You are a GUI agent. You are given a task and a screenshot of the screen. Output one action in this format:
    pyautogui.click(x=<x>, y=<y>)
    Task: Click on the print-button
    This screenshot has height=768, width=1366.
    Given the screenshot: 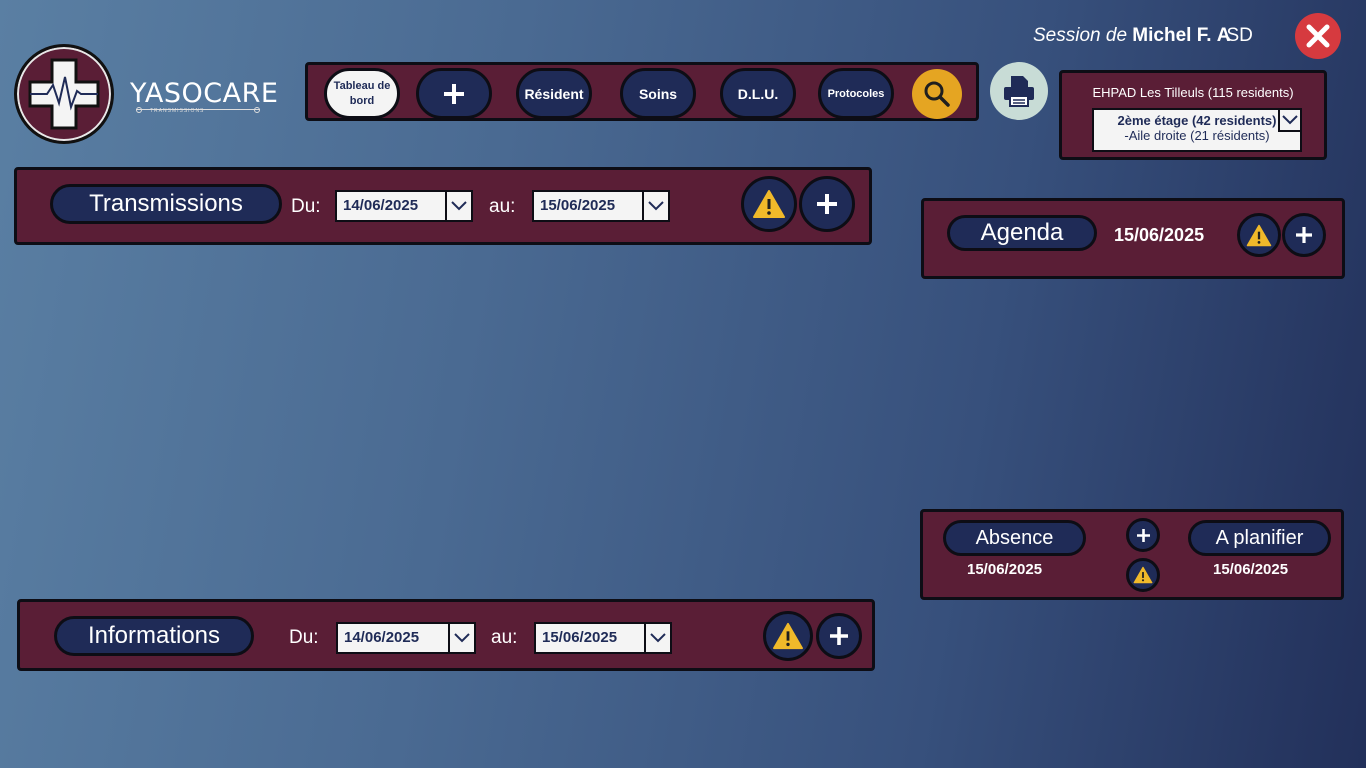 What is the action you would take?
    pyautogui.click(x=1019, y=91)
    